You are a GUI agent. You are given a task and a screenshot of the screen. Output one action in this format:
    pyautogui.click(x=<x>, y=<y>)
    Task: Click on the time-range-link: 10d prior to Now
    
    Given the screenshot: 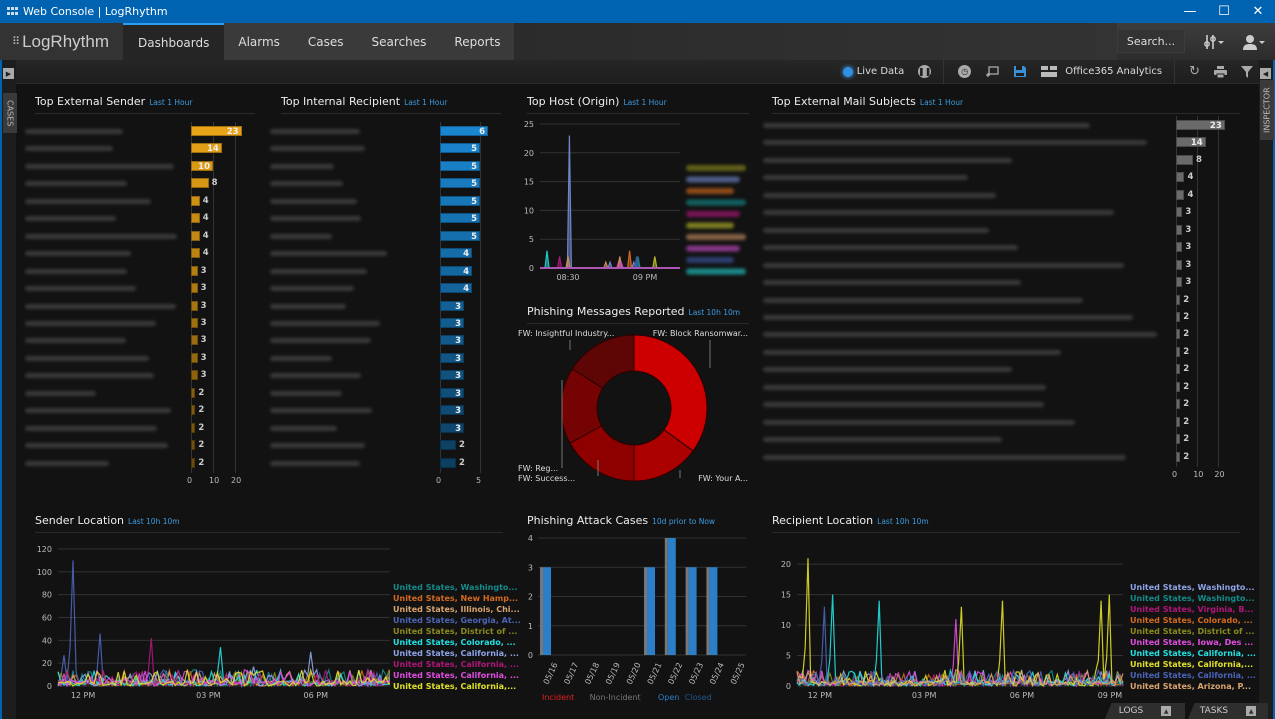 What is the action you would take?
    pyautogui.click(x=683, y=521)
    